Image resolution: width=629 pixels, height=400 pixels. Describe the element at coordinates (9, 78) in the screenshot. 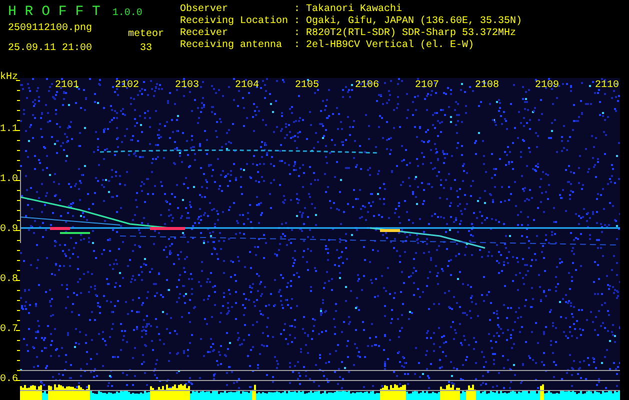

I see `axis-unit: kHz` at that location.